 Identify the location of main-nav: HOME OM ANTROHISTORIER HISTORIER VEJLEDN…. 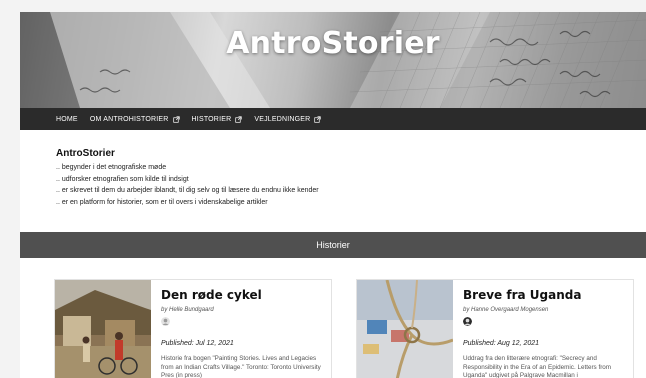
(333, 119).